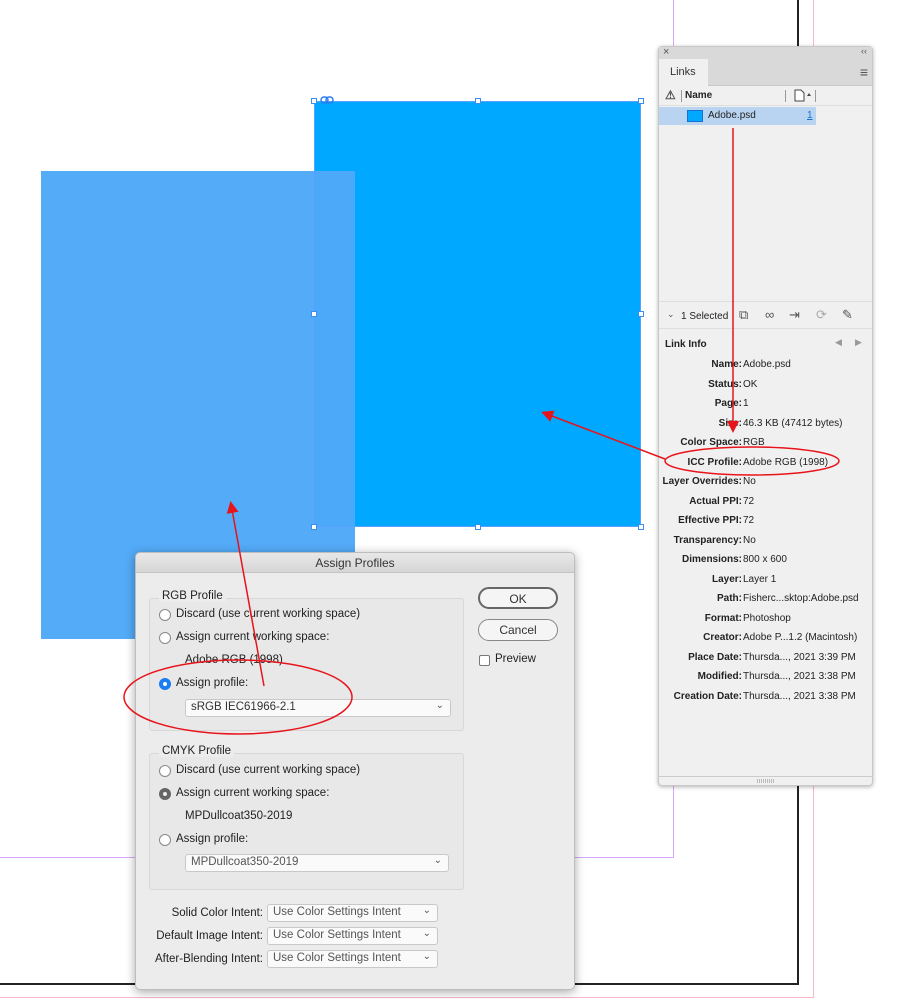  What do you see at coordinates (864, 51) in the screenshot?
I see `collapse-icon: ‹‹` at bounding box center [864, 51].